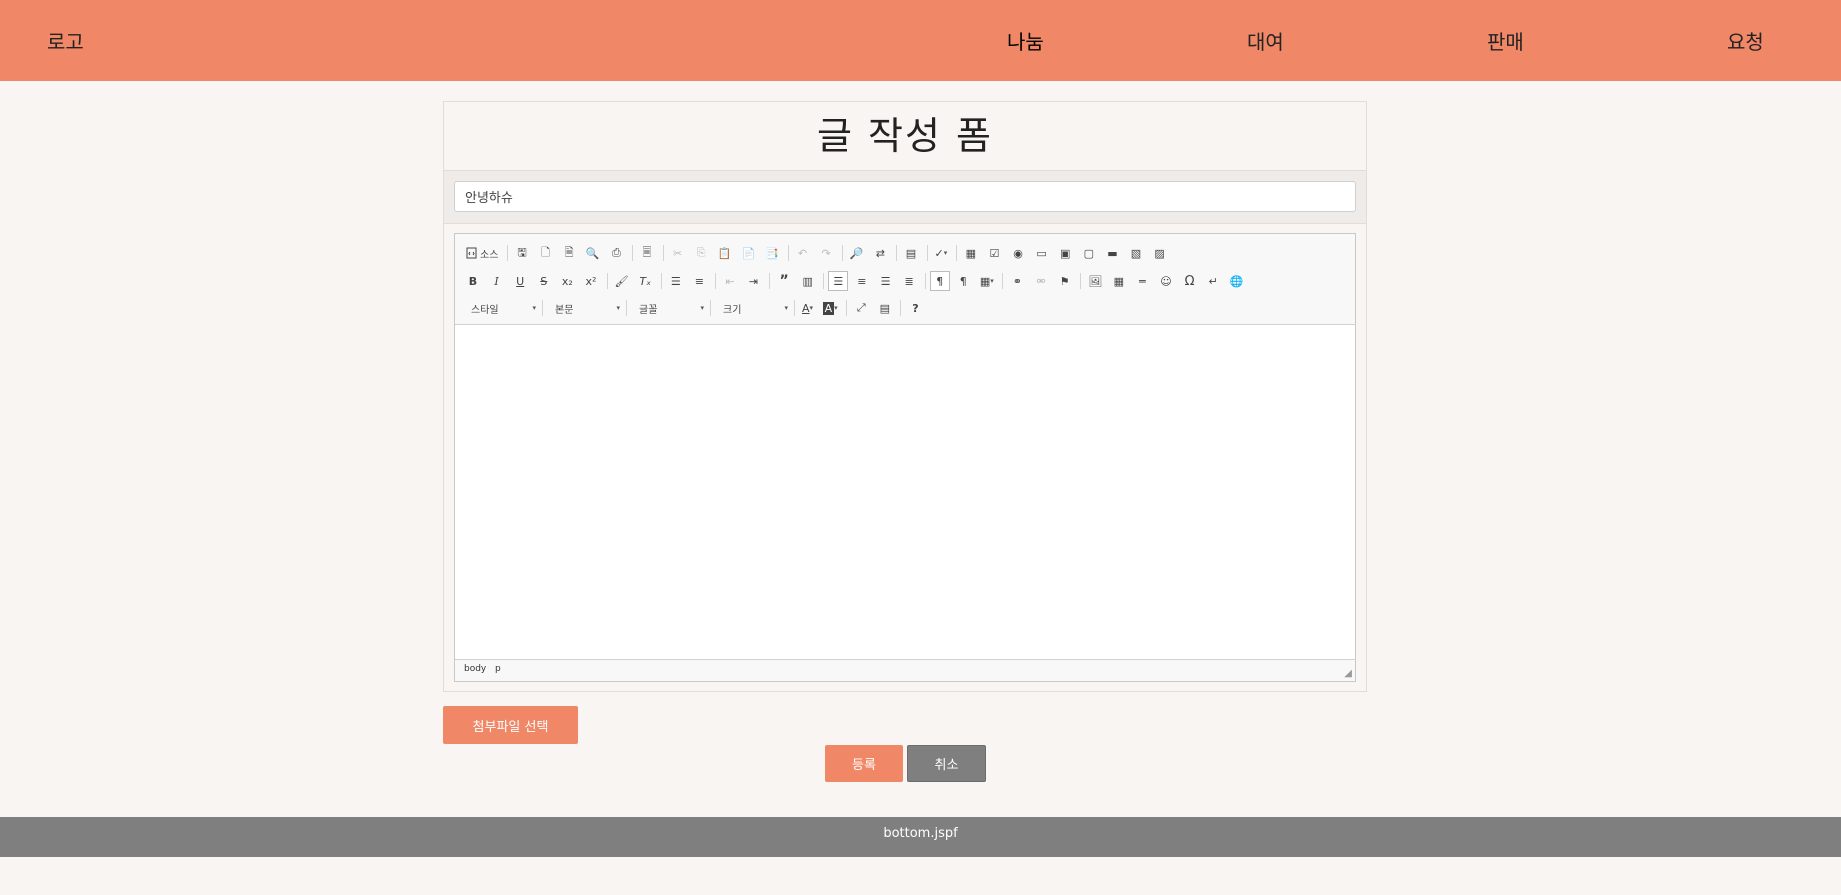  Describe the element at coordinates (567, 281) in the screenshot. I see `subscript-icon: x₂` at that location.